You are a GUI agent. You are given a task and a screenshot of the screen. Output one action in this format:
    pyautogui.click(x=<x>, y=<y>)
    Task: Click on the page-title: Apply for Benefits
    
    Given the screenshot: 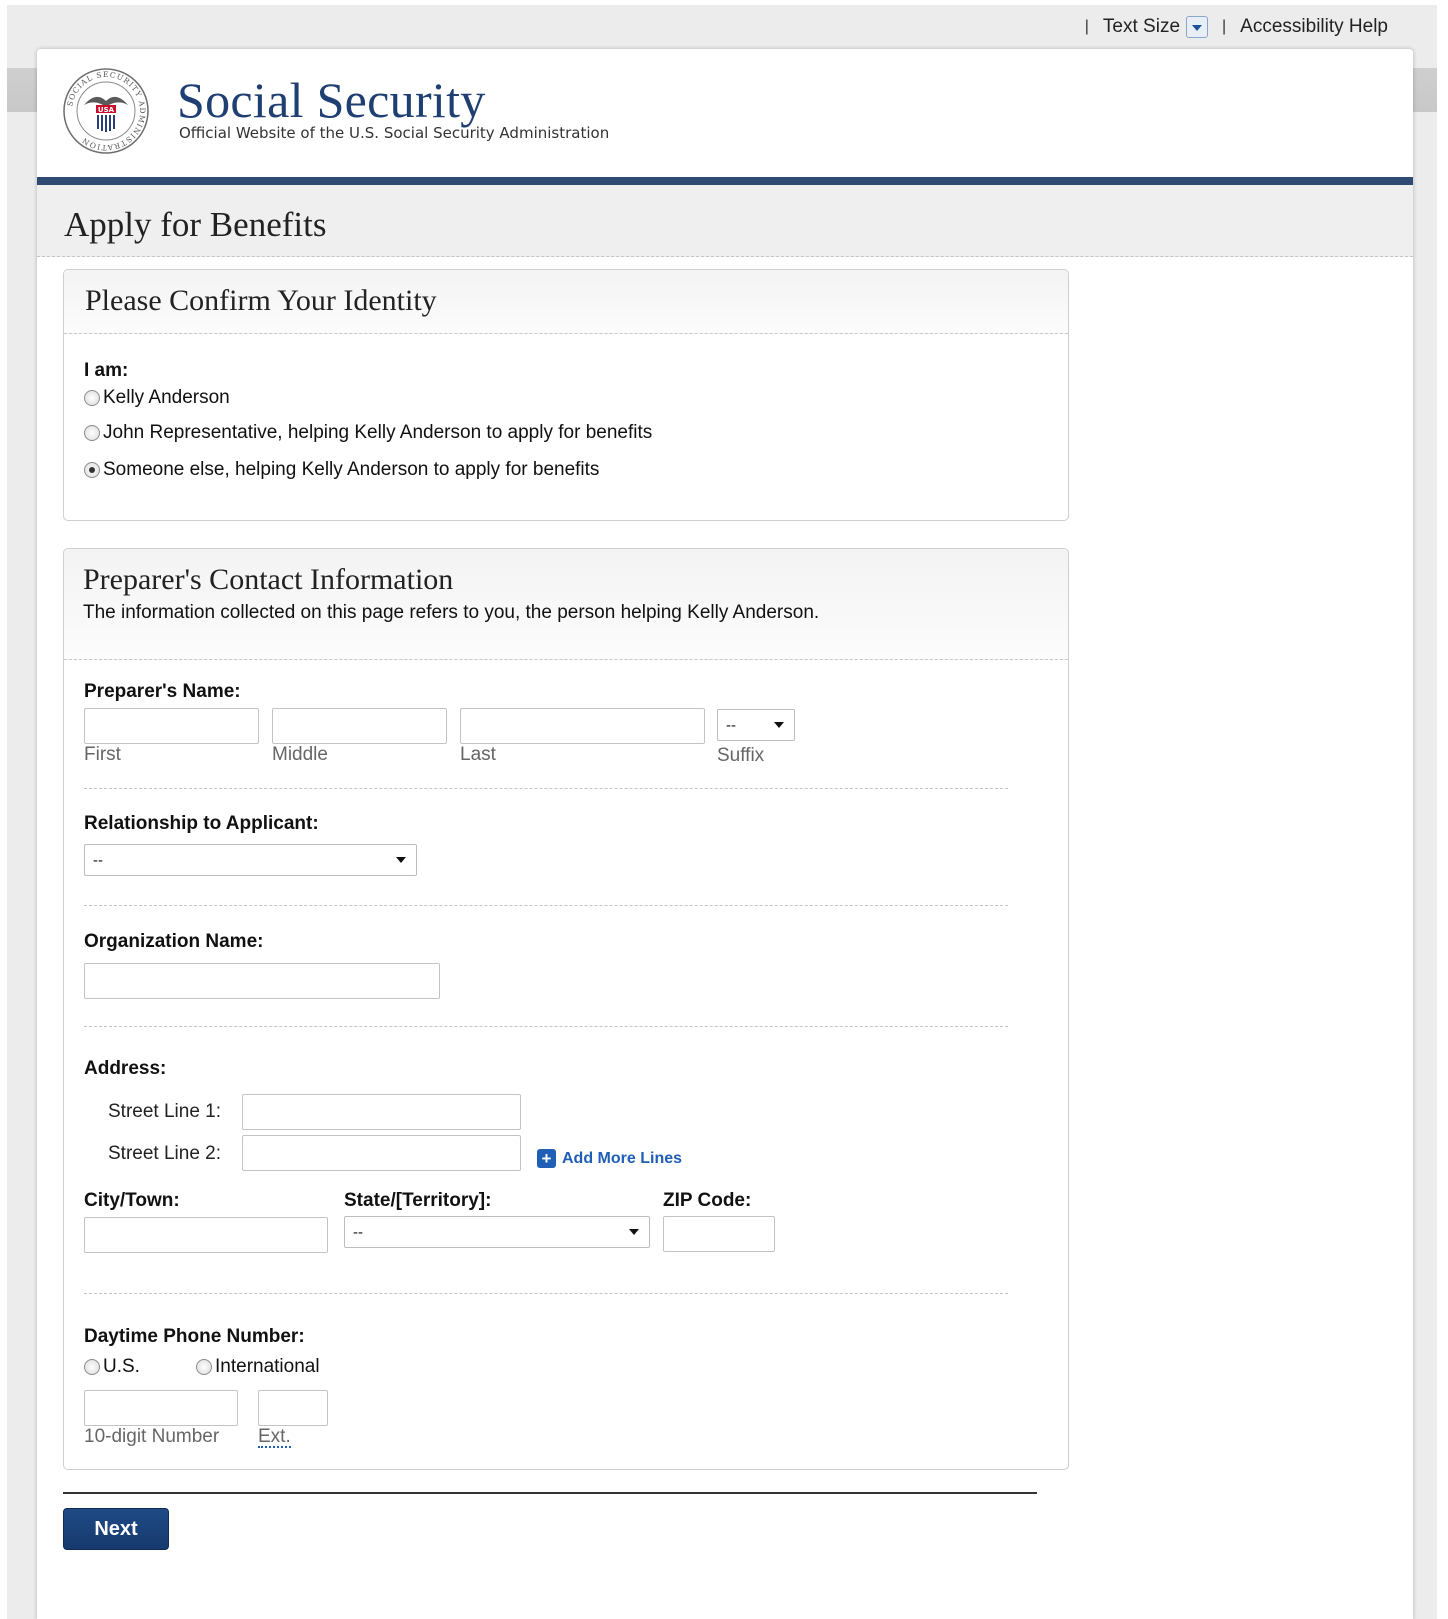 What is the action you would take?
    pyautogui.click(x=195, y=224)
    